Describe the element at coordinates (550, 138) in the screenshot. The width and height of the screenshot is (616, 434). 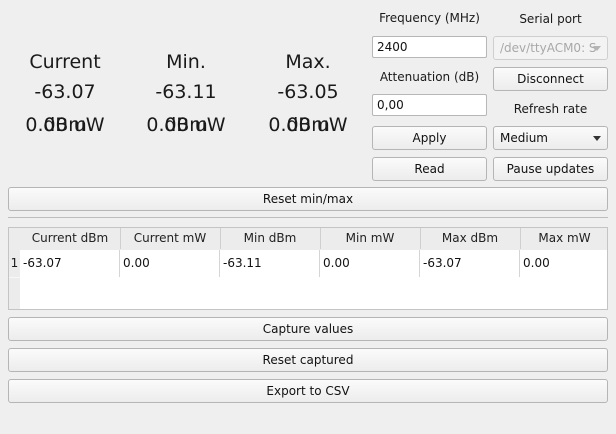
I see `refresh-rate-select: Medium` at that location.